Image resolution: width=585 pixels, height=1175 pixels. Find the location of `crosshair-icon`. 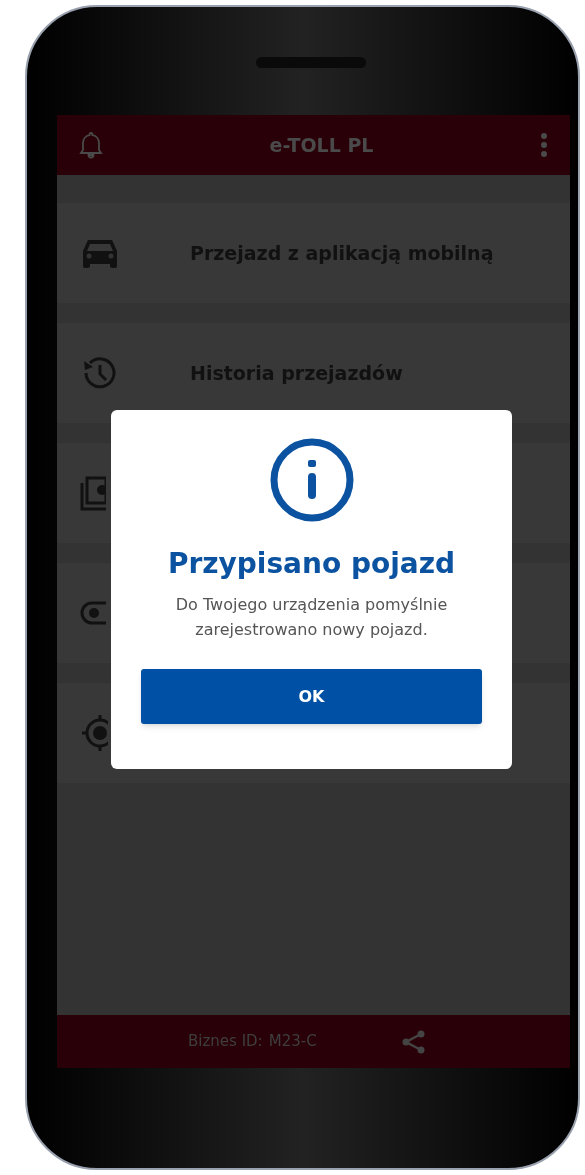

crosshair-icon is located at coordinates (94, 733).